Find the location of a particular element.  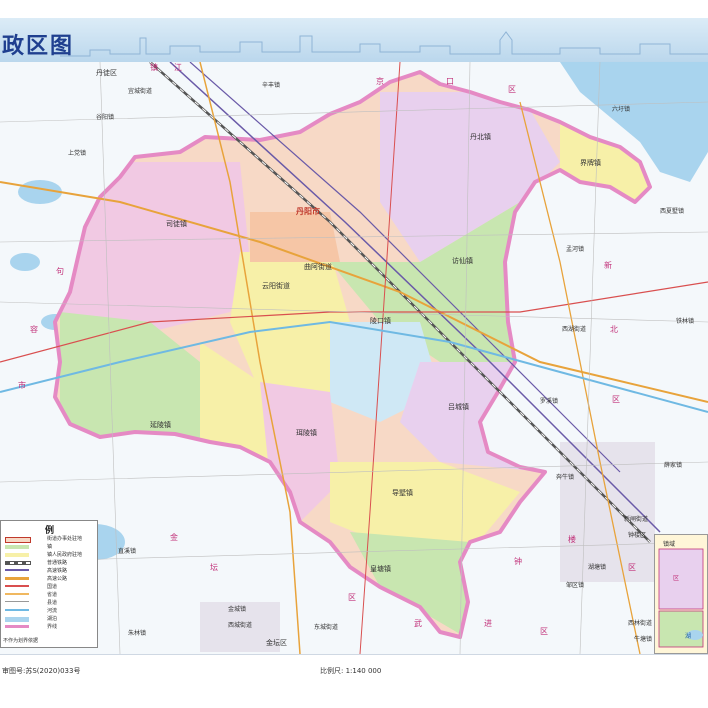

district-char: 口 is located at coordinates (450, 81).